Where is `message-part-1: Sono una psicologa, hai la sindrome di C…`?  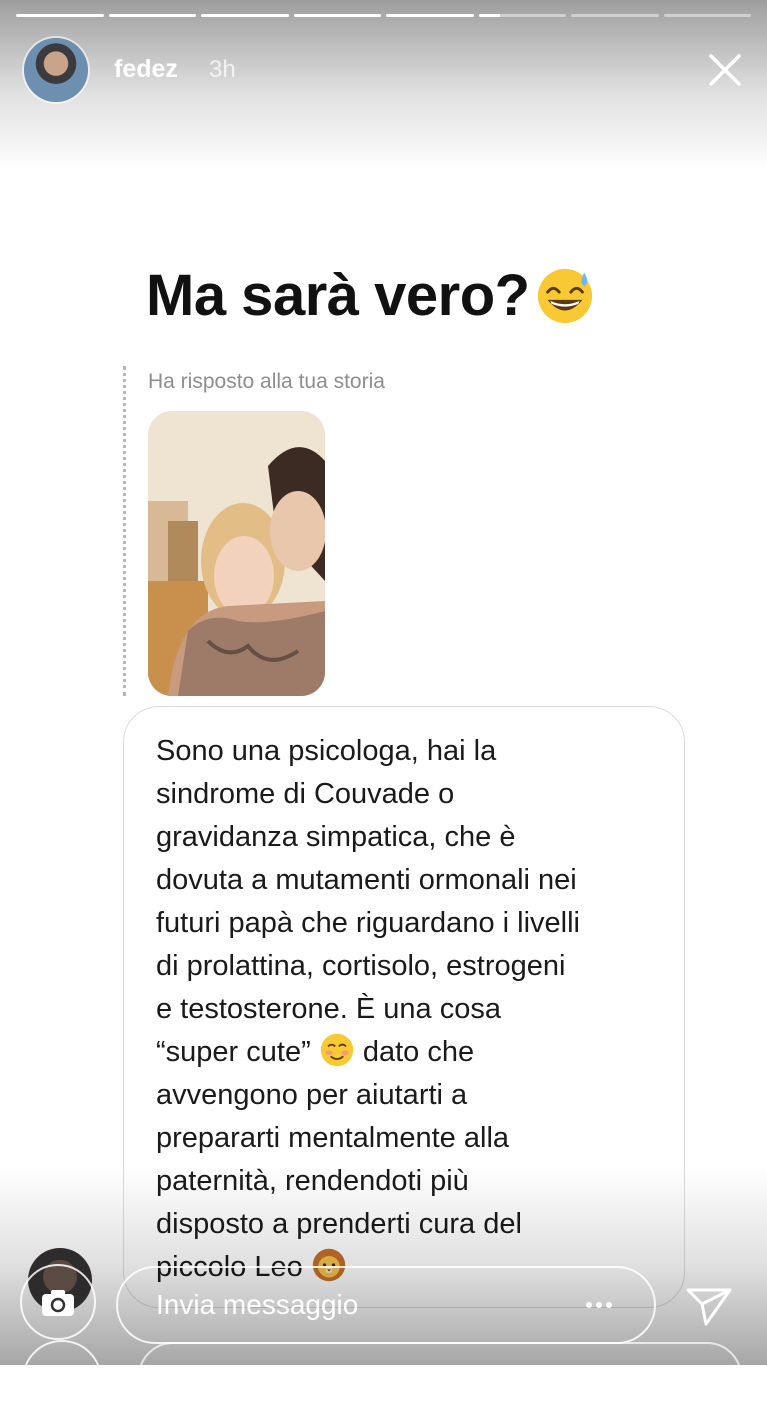 message-part-1: Sono una psicologa, hai la sindrome di C… is located at coordinates (368, 901).